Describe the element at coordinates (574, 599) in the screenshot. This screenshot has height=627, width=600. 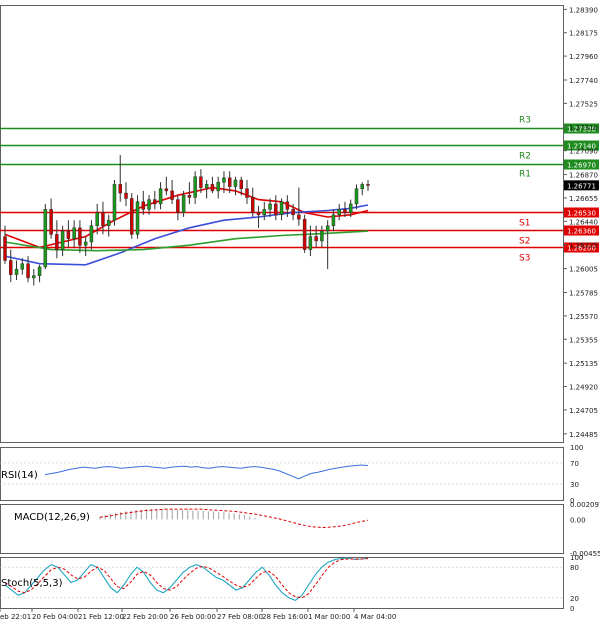
I see `stoch-tick-label: 20` at that location.